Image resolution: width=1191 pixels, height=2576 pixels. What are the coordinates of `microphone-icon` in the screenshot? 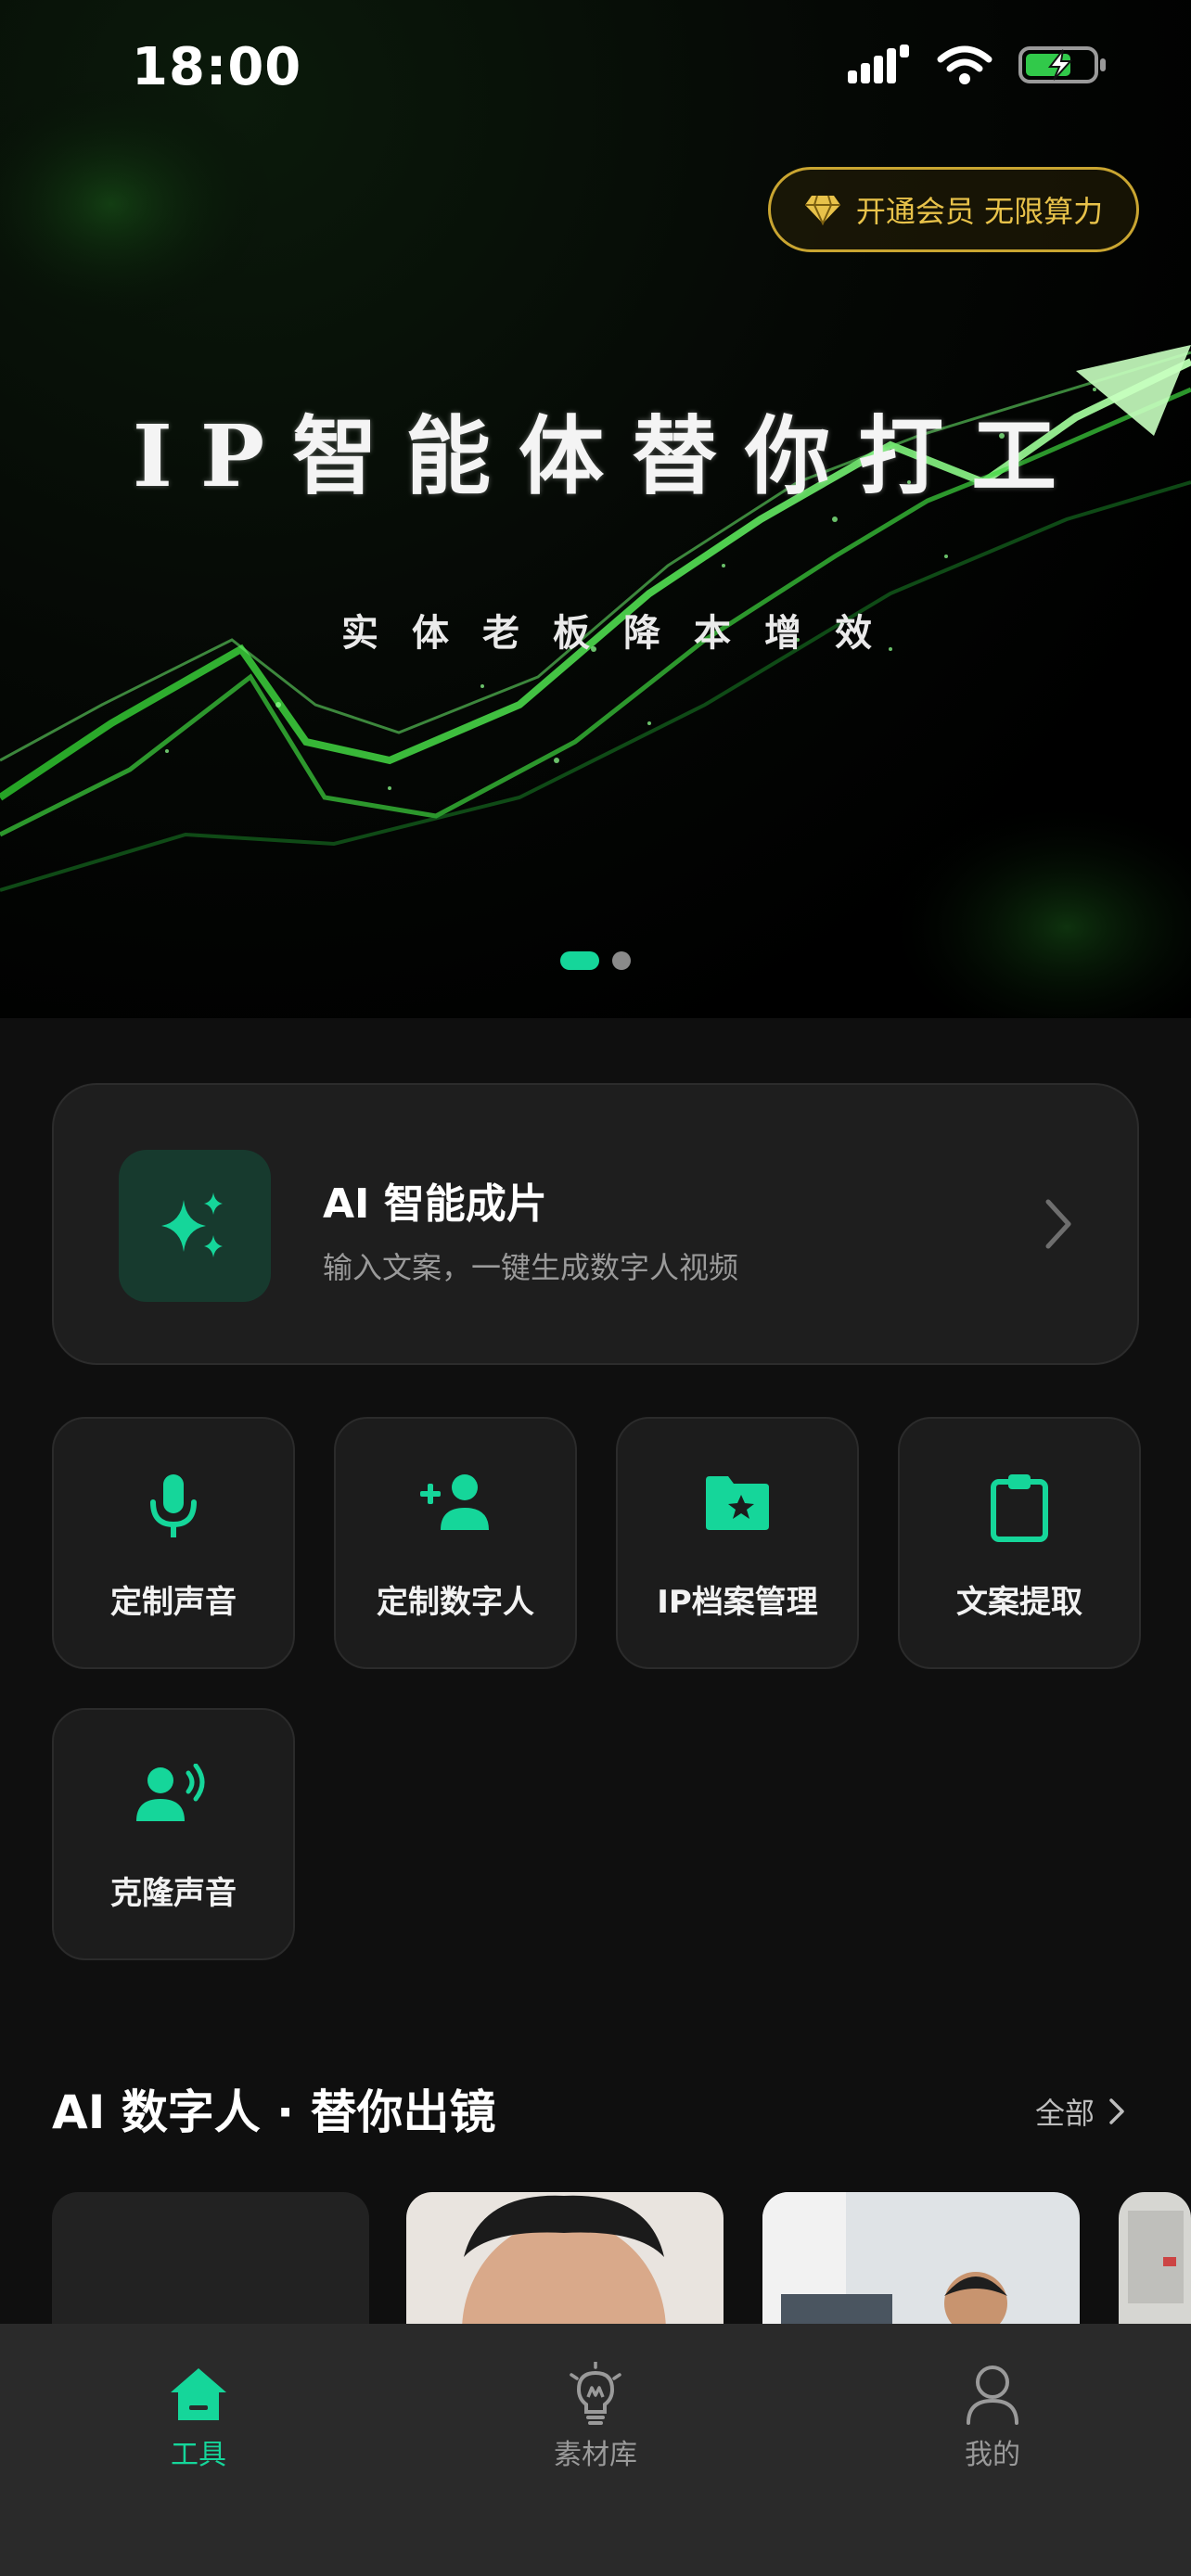 It's located at (173, 1505).